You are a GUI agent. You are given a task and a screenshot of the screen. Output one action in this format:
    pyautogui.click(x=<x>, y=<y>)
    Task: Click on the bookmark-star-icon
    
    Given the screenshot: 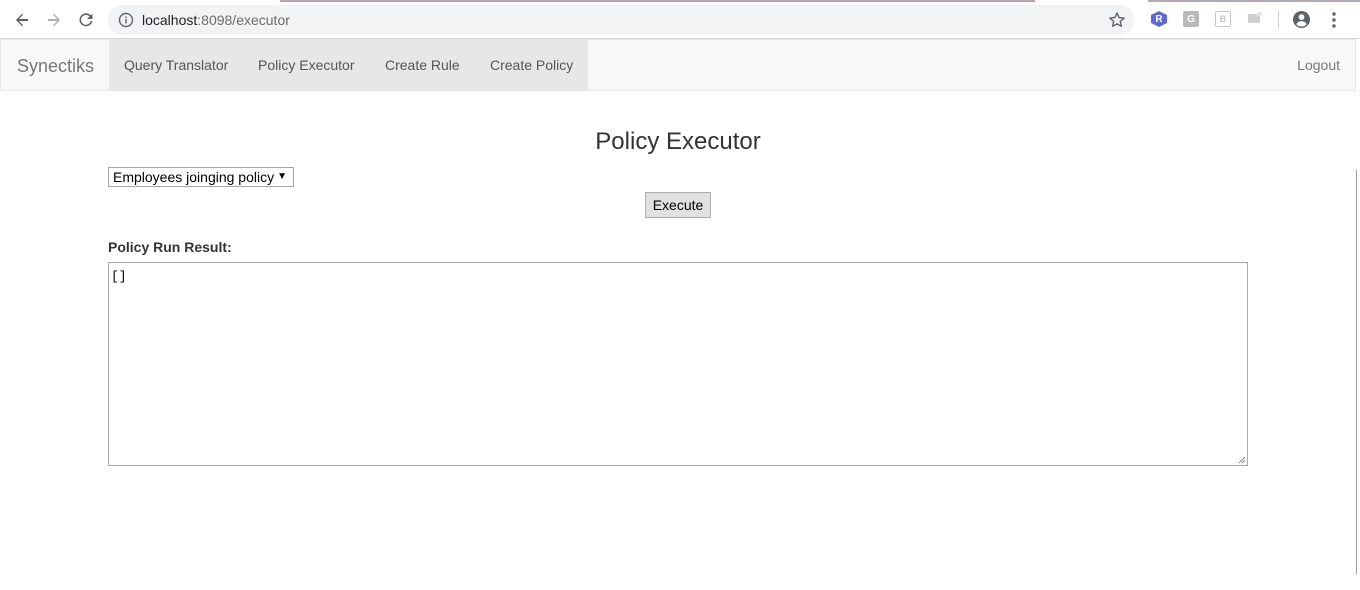 What is the action you would take?
    pyautogui.click(x=1117, y=20)
    